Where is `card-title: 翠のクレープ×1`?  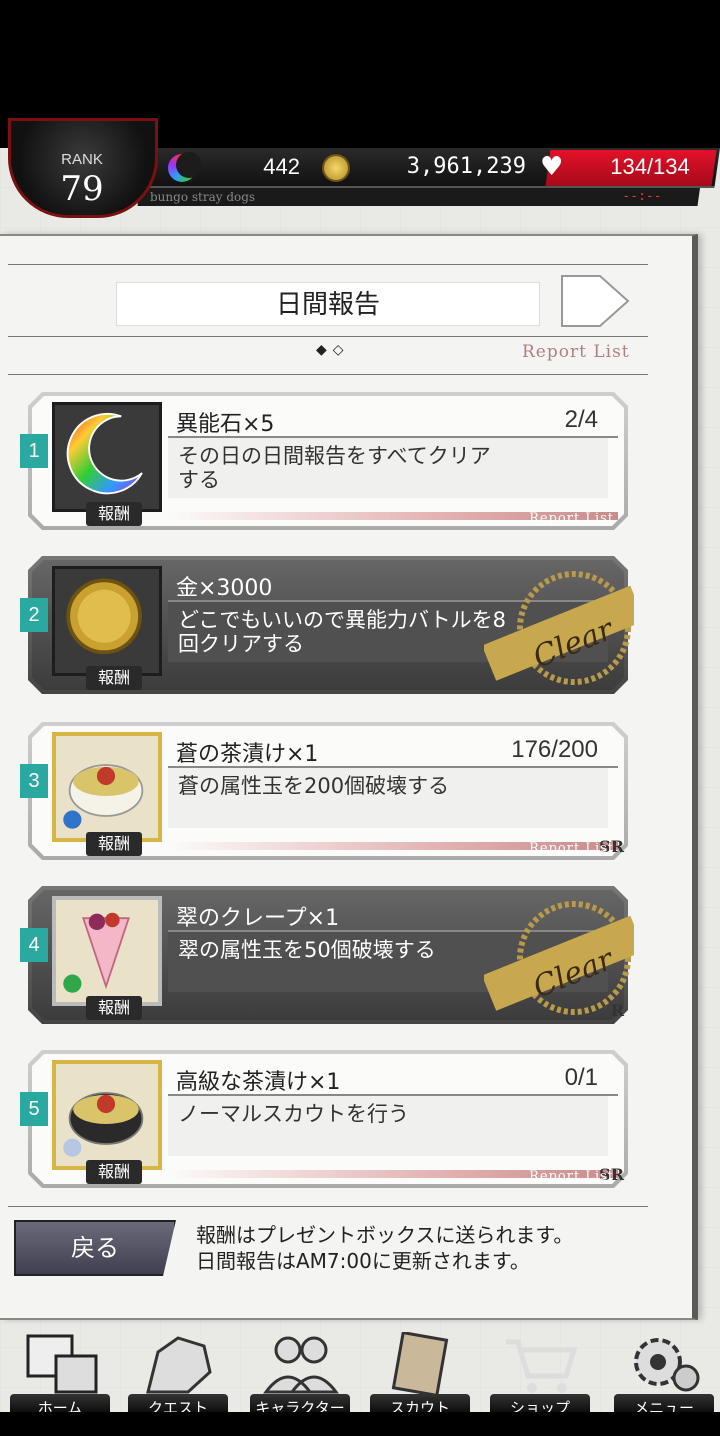
card-title: 翠のクレープ×1 is located at coordinates (258, 918).